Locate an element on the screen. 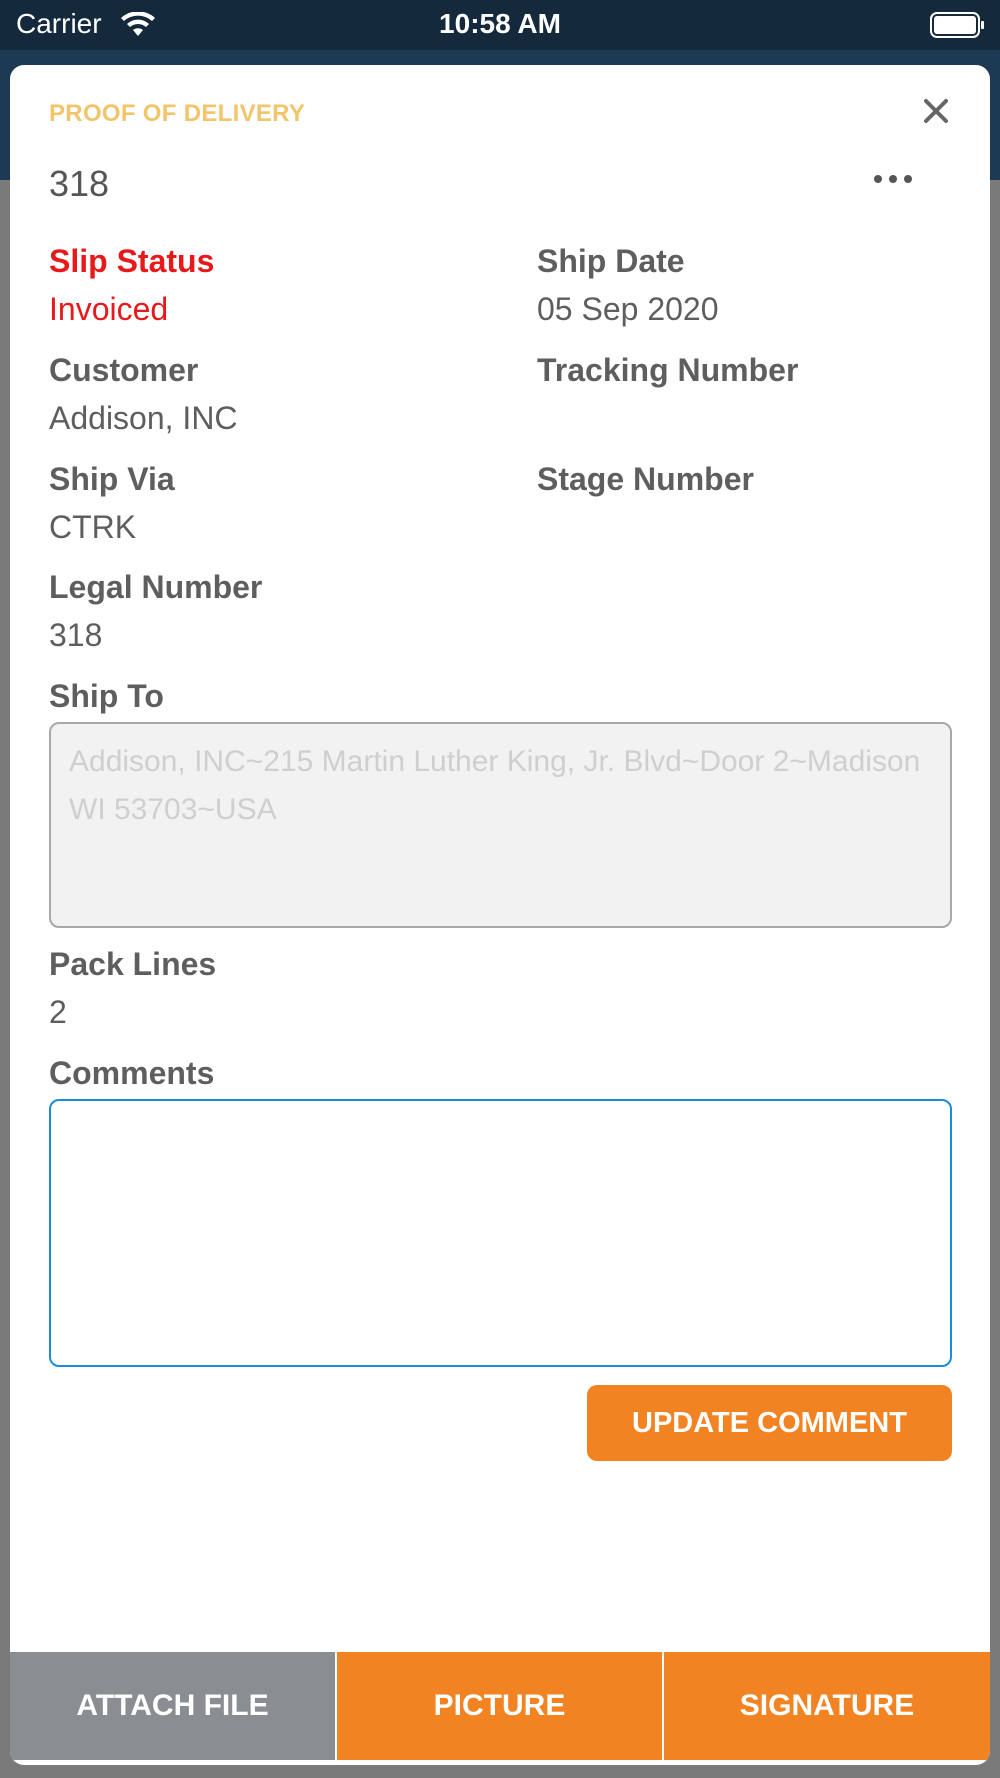 This screenshot has width=1000, height=1778. comments-input is located at coordinates (500, 1233).